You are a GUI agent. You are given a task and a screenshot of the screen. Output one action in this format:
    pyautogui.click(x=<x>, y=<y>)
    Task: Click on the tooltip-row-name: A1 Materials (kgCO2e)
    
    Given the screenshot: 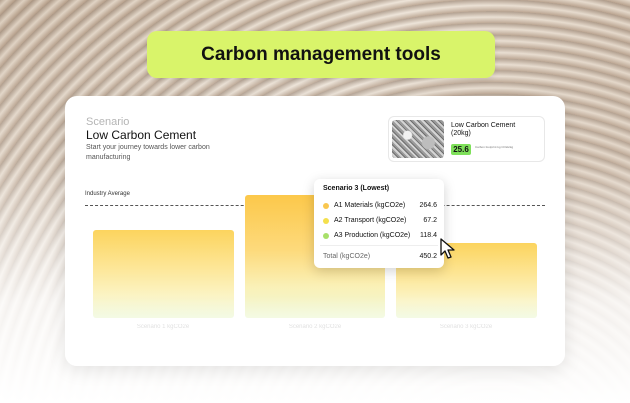 What is the action you would take?
    pyautogui.click(x=370, y=205)
    